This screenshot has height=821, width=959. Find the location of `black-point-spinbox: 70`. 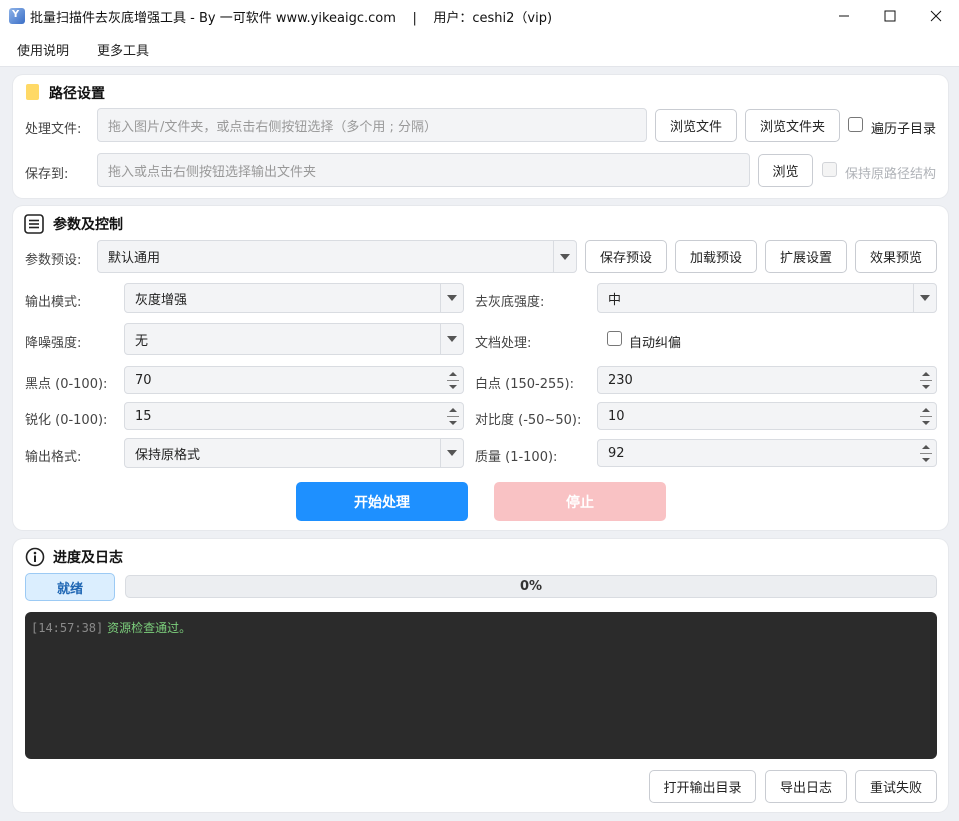

black-point-spinbox: 70 is located at coordinates (294, 380).